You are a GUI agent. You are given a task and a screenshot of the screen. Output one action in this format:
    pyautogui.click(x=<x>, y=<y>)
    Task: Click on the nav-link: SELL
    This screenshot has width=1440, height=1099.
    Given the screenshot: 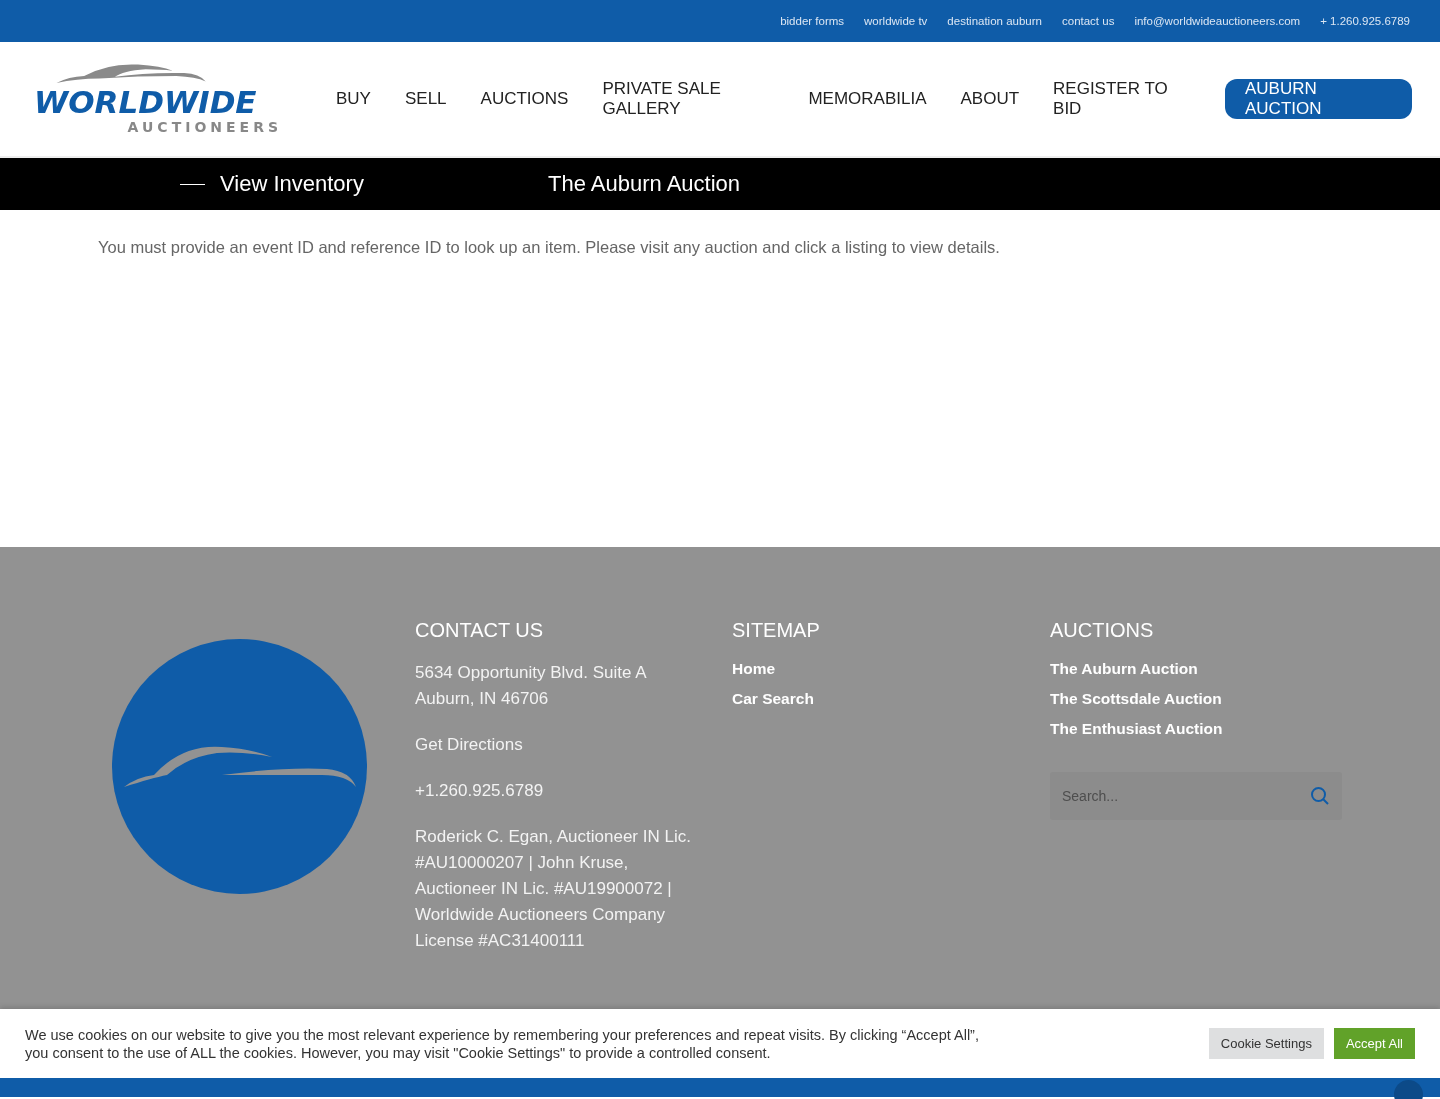 What is the action you would take?
    pyautogui.click(x=425, y=99)
    